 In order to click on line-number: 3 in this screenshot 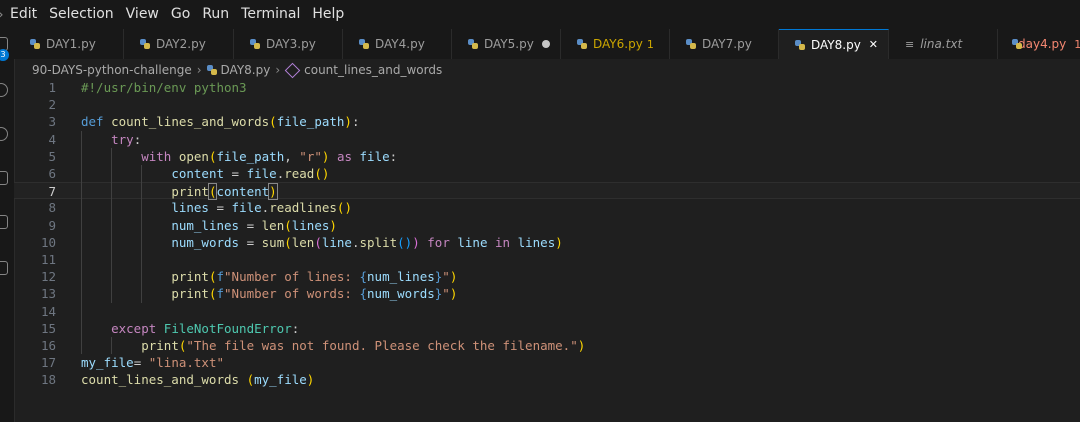, I will do `click(52, 122)`.